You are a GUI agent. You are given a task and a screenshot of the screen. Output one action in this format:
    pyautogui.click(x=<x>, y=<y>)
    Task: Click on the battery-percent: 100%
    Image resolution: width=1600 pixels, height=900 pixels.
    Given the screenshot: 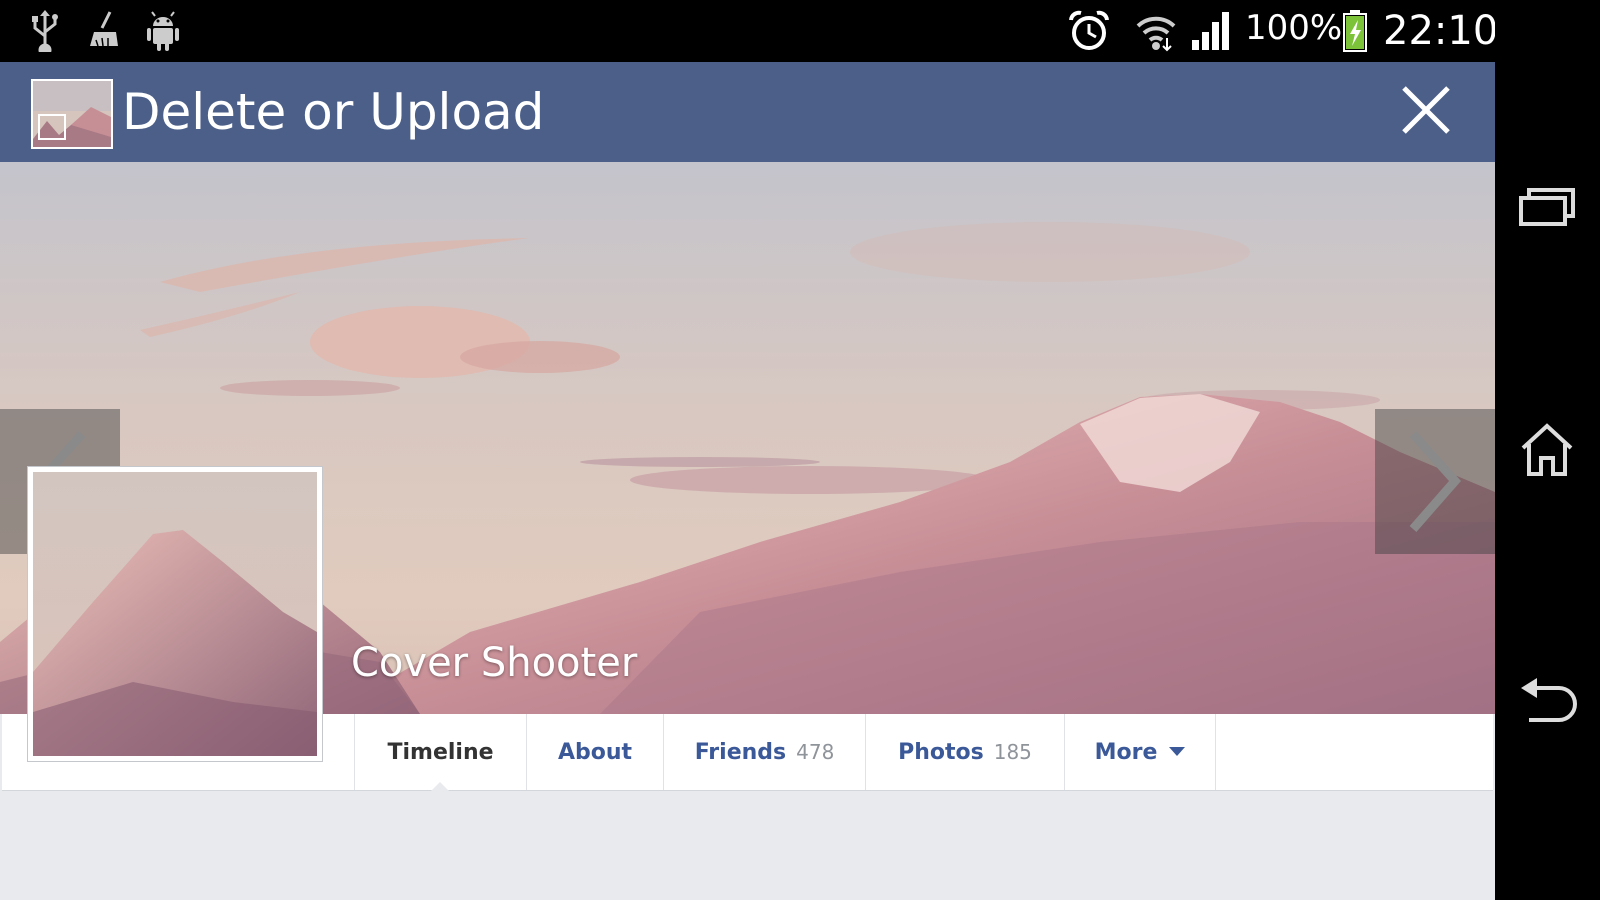 What is the action you would take?
    pyautogui.click(x=1294, y=28)
    